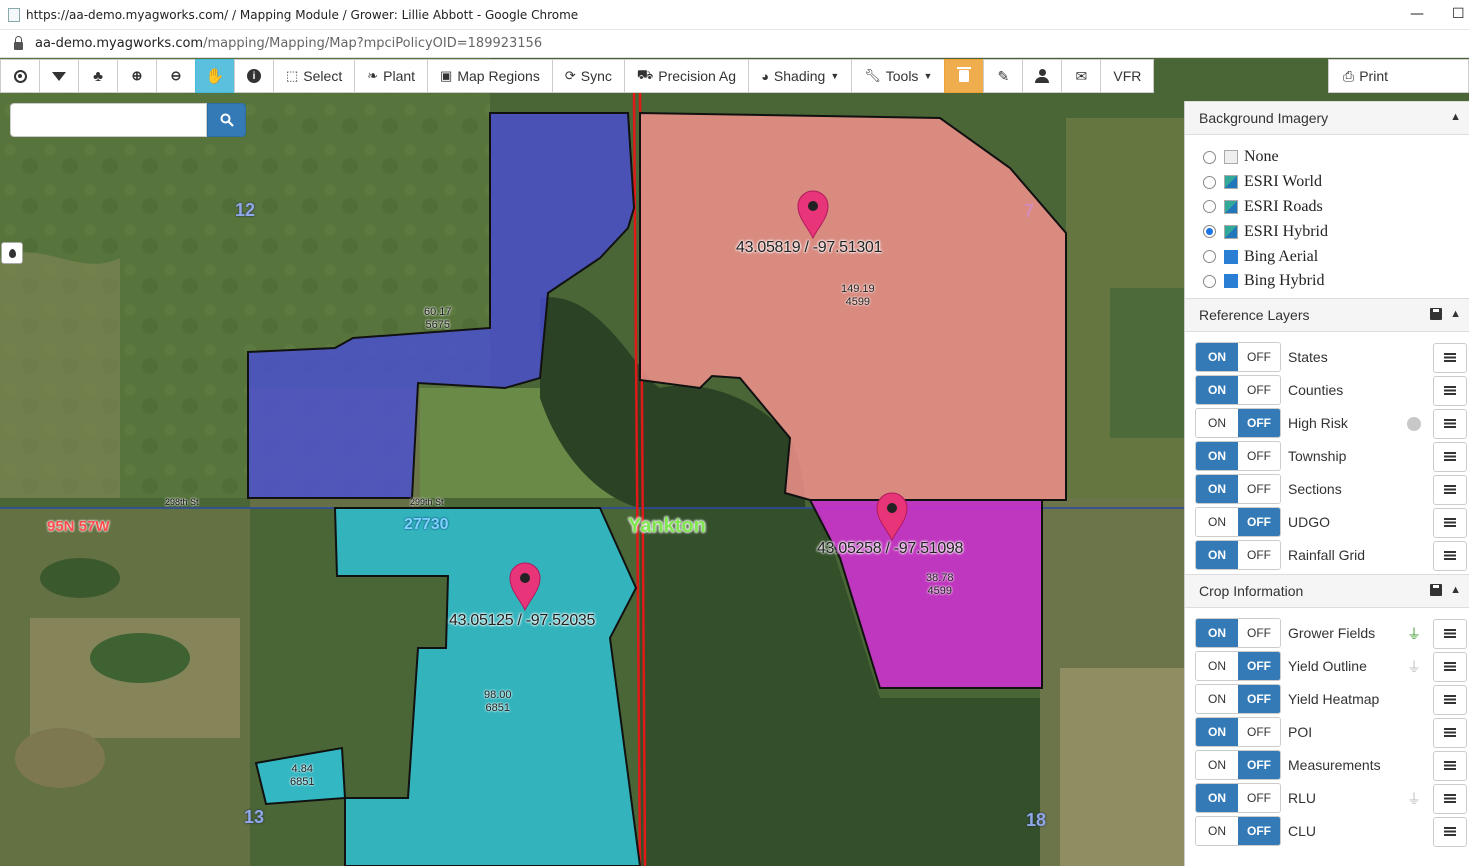  Describe the element at coordinates (1398, 76) in the screenshot. I see `print-button: ⎙ Print` at that location.